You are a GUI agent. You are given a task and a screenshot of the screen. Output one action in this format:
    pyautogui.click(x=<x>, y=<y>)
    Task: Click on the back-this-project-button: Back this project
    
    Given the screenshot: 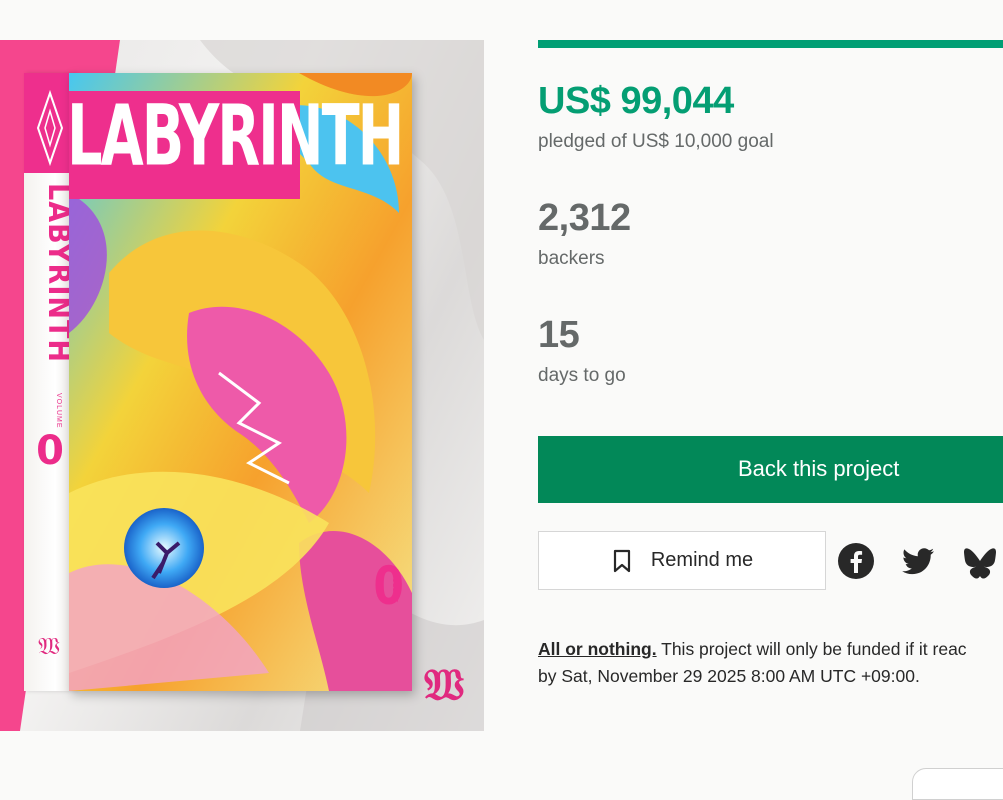 What is the action you would take?
    pyautogui.click(x=770, y=469)
    